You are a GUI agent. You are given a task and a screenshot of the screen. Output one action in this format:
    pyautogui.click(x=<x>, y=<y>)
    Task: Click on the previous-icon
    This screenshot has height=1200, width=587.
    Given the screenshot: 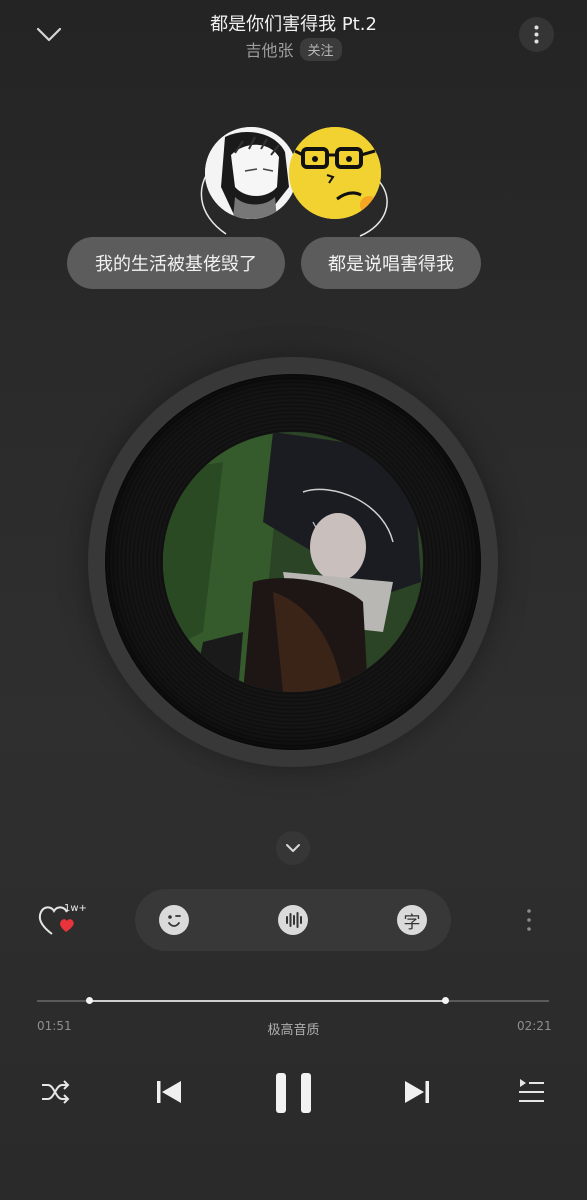 What is the action you would take?
    pyautogui.click(x=169, y=1092)
    